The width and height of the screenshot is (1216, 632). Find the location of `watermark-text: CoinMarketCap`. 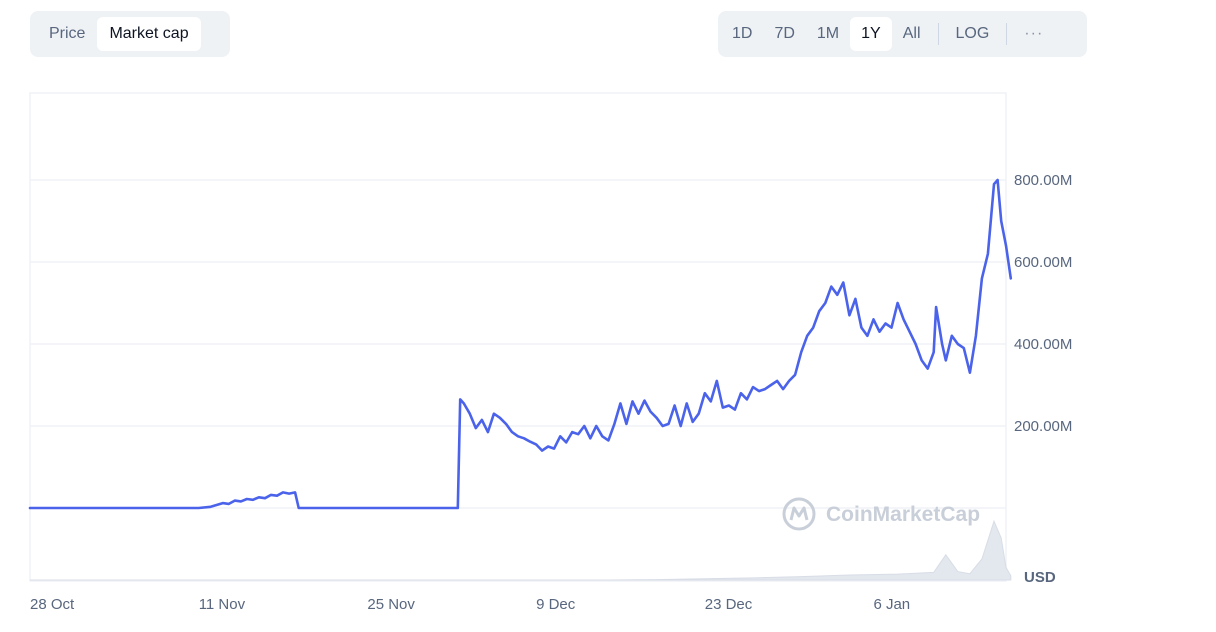

watermark-text: CoinMarketCap is located at coordinates (903, 514).